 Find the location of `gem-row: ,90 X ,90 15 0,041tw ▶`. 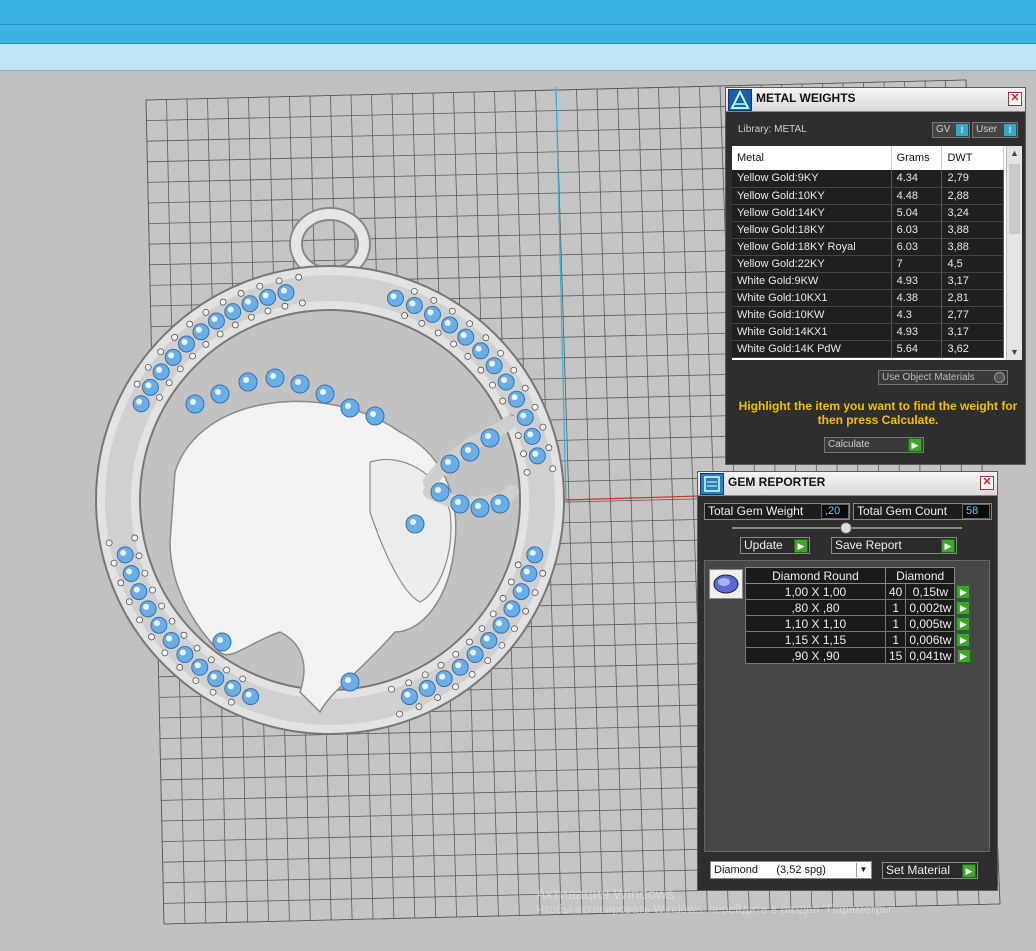

gem-row: ,90 X ,90 15 0,041tw ▶ is located at coordinates (858, 655).